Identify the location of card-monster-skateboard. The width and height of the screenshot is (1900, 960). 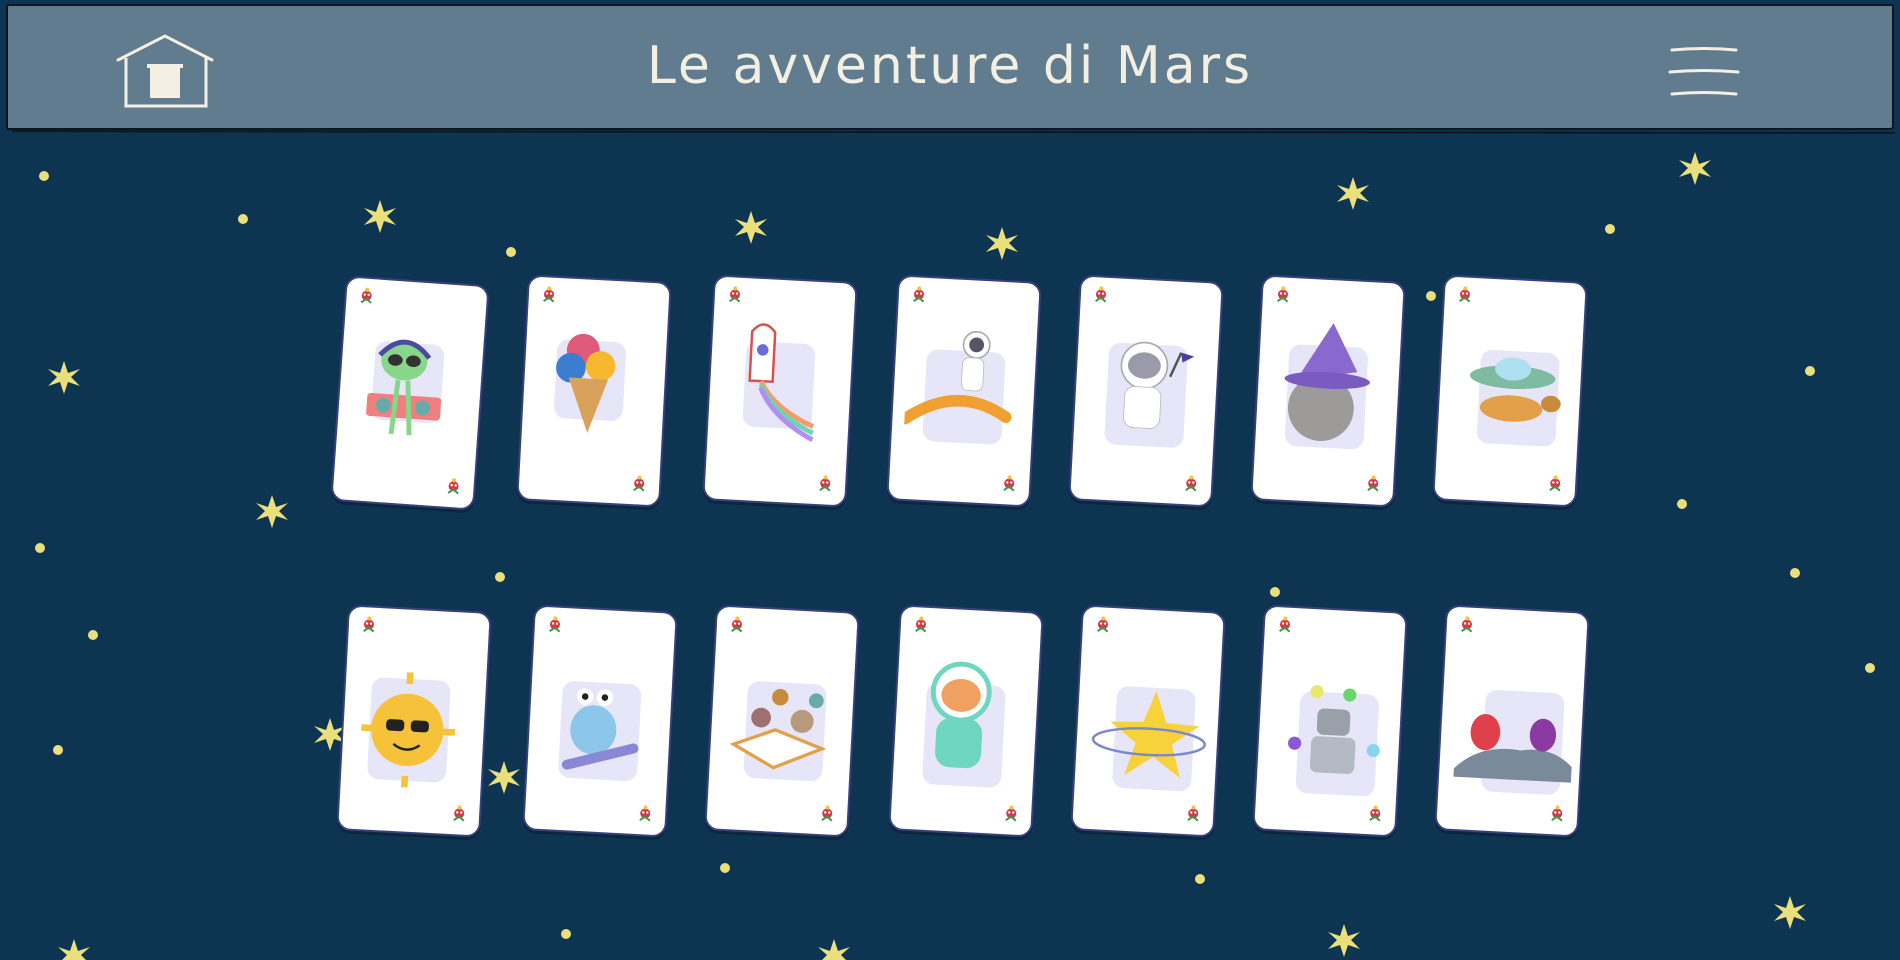
(600, 721).